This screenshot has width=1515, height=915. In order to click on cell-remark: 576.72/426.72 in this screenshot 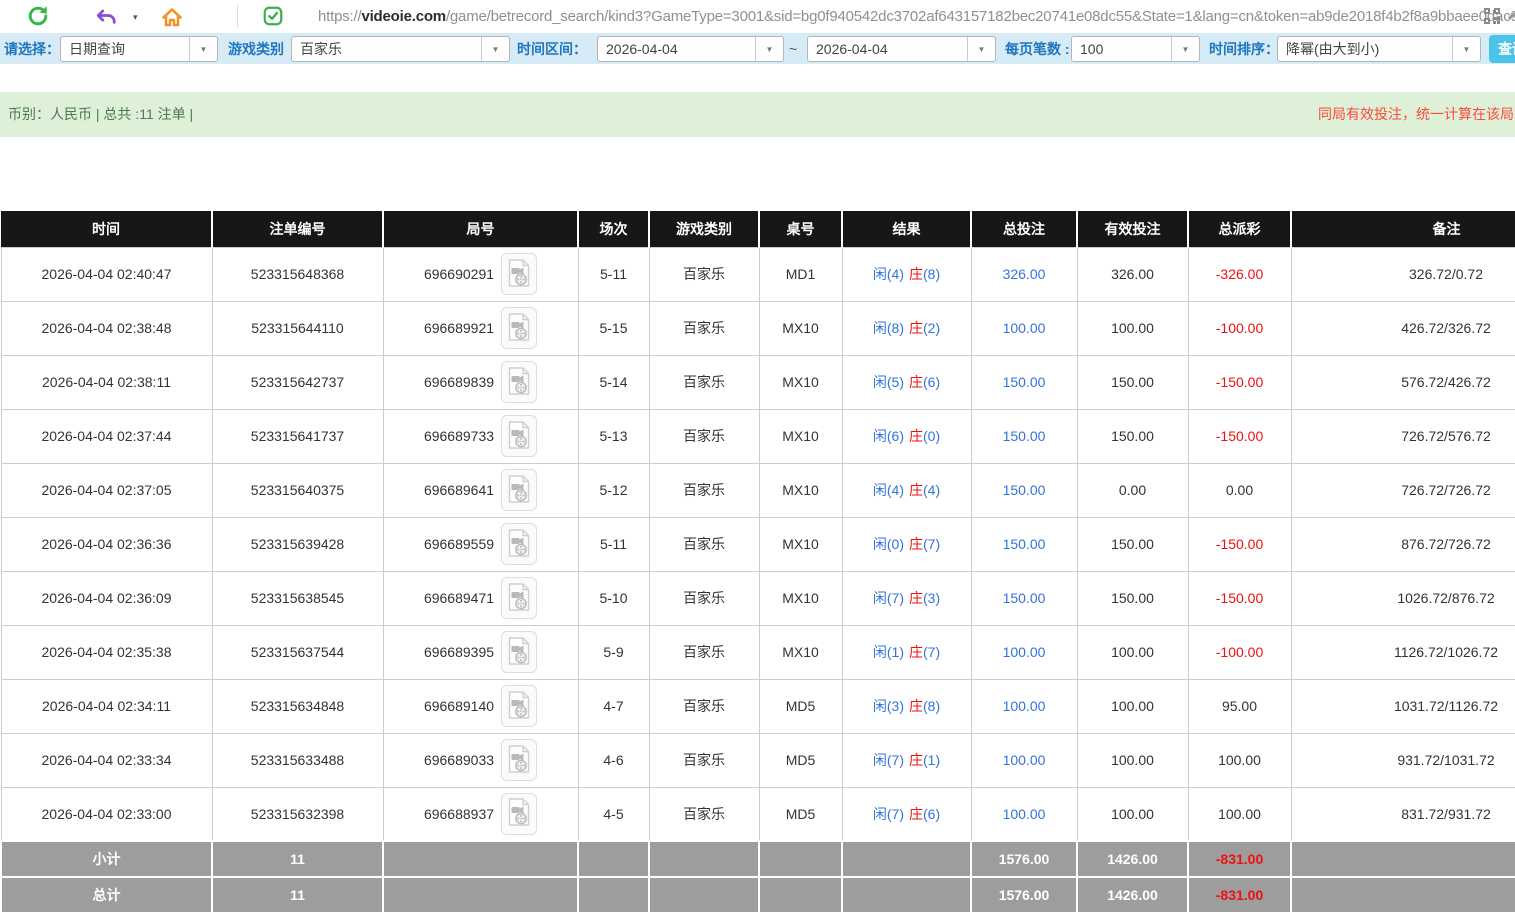, I will do `click(1402, 382)`.